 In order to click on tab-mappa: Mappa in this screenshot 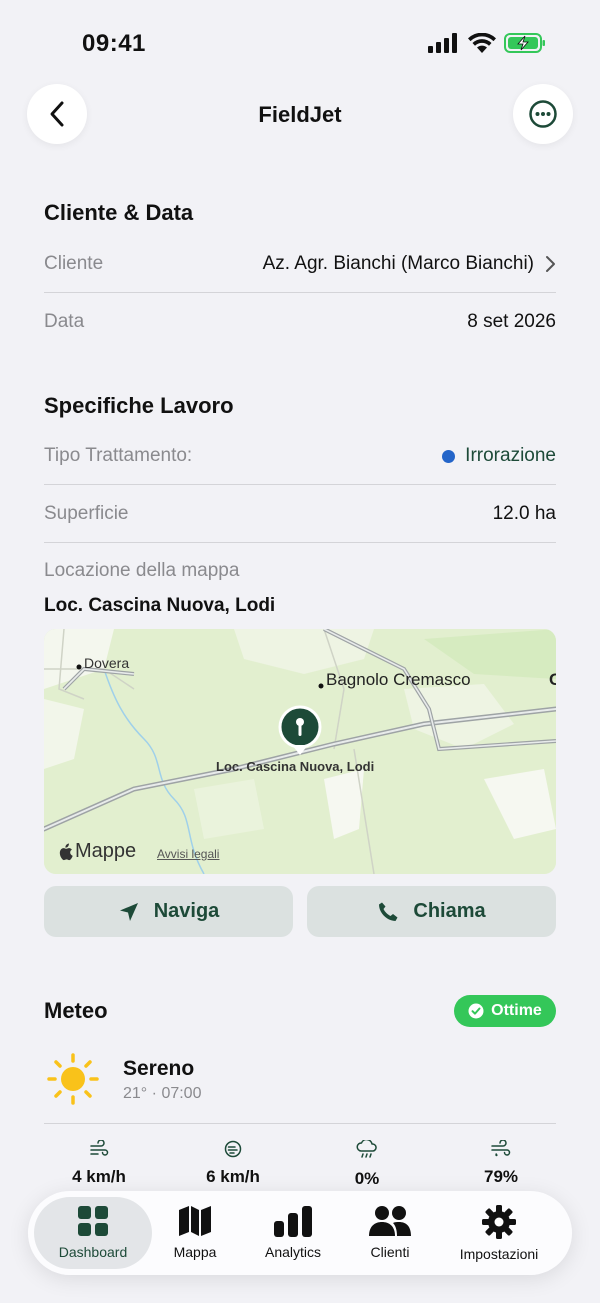, I will do `click(195, 1232)`.